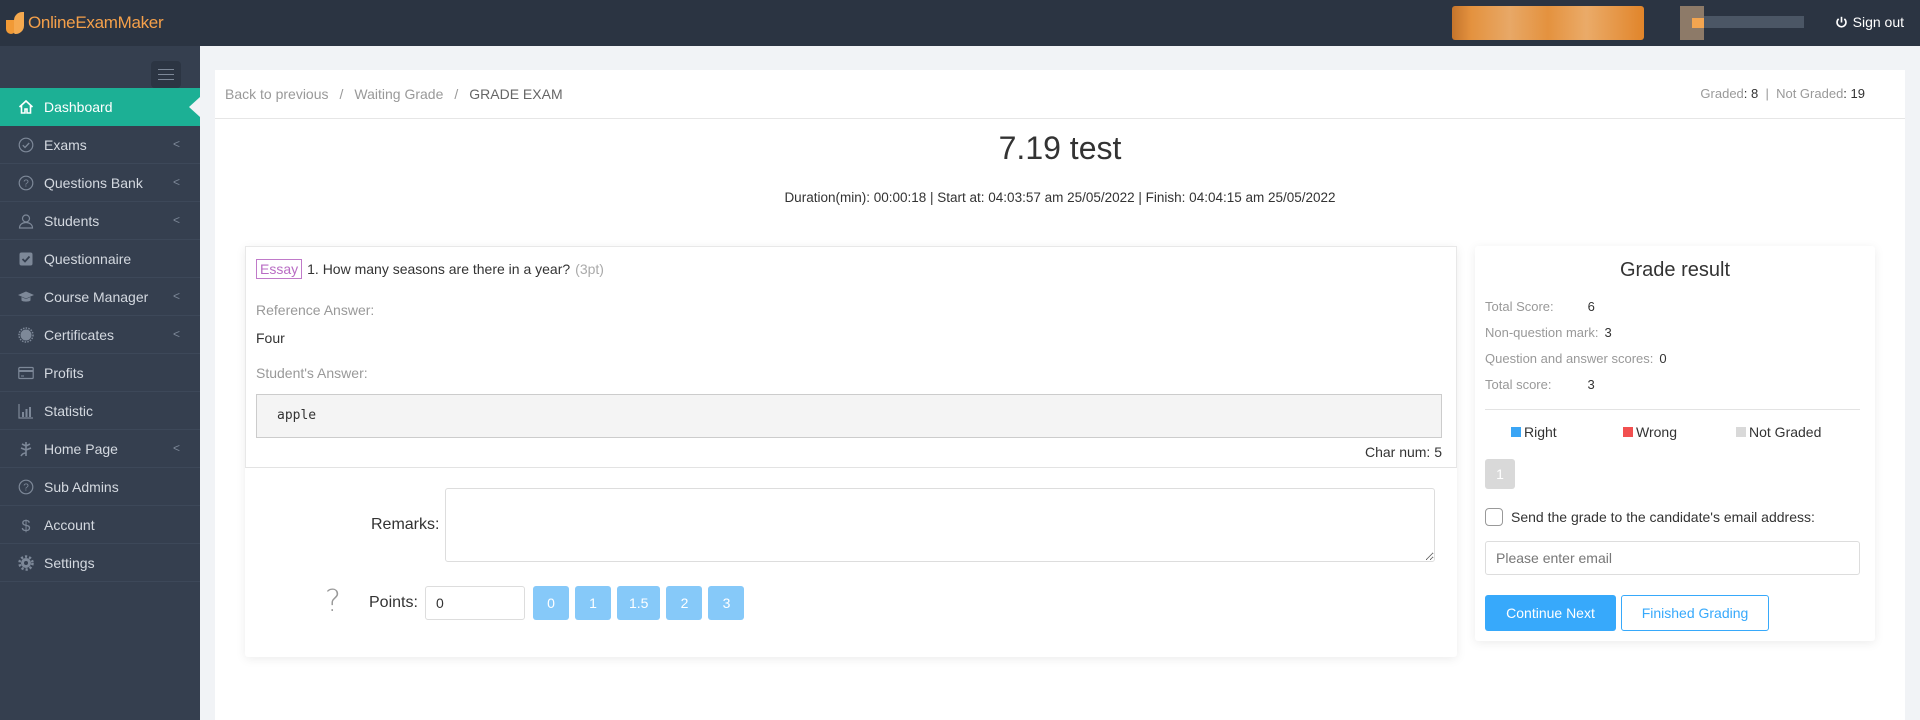 This screenshot has width=1920, height=720. What do you see at coordinates (1841, 21) in the screenshot?
I see `power-icon` at bounding box center [1841, 21].